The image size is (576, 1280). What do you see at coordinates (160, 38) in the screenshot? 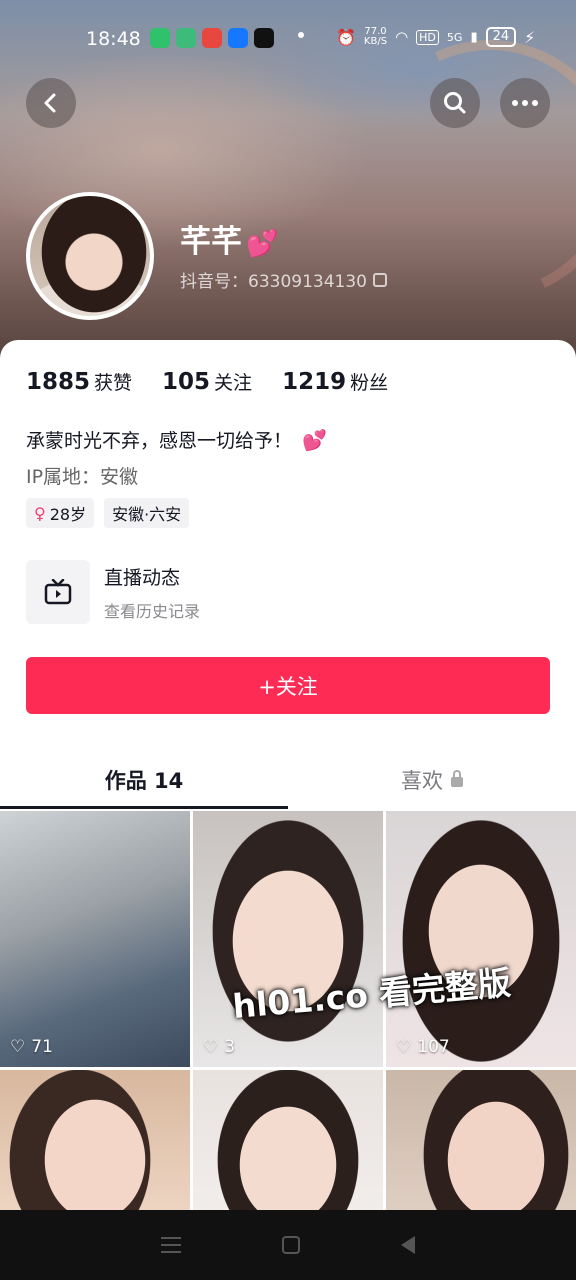
I see `video-app-icon` at bounding box center [160, 38].